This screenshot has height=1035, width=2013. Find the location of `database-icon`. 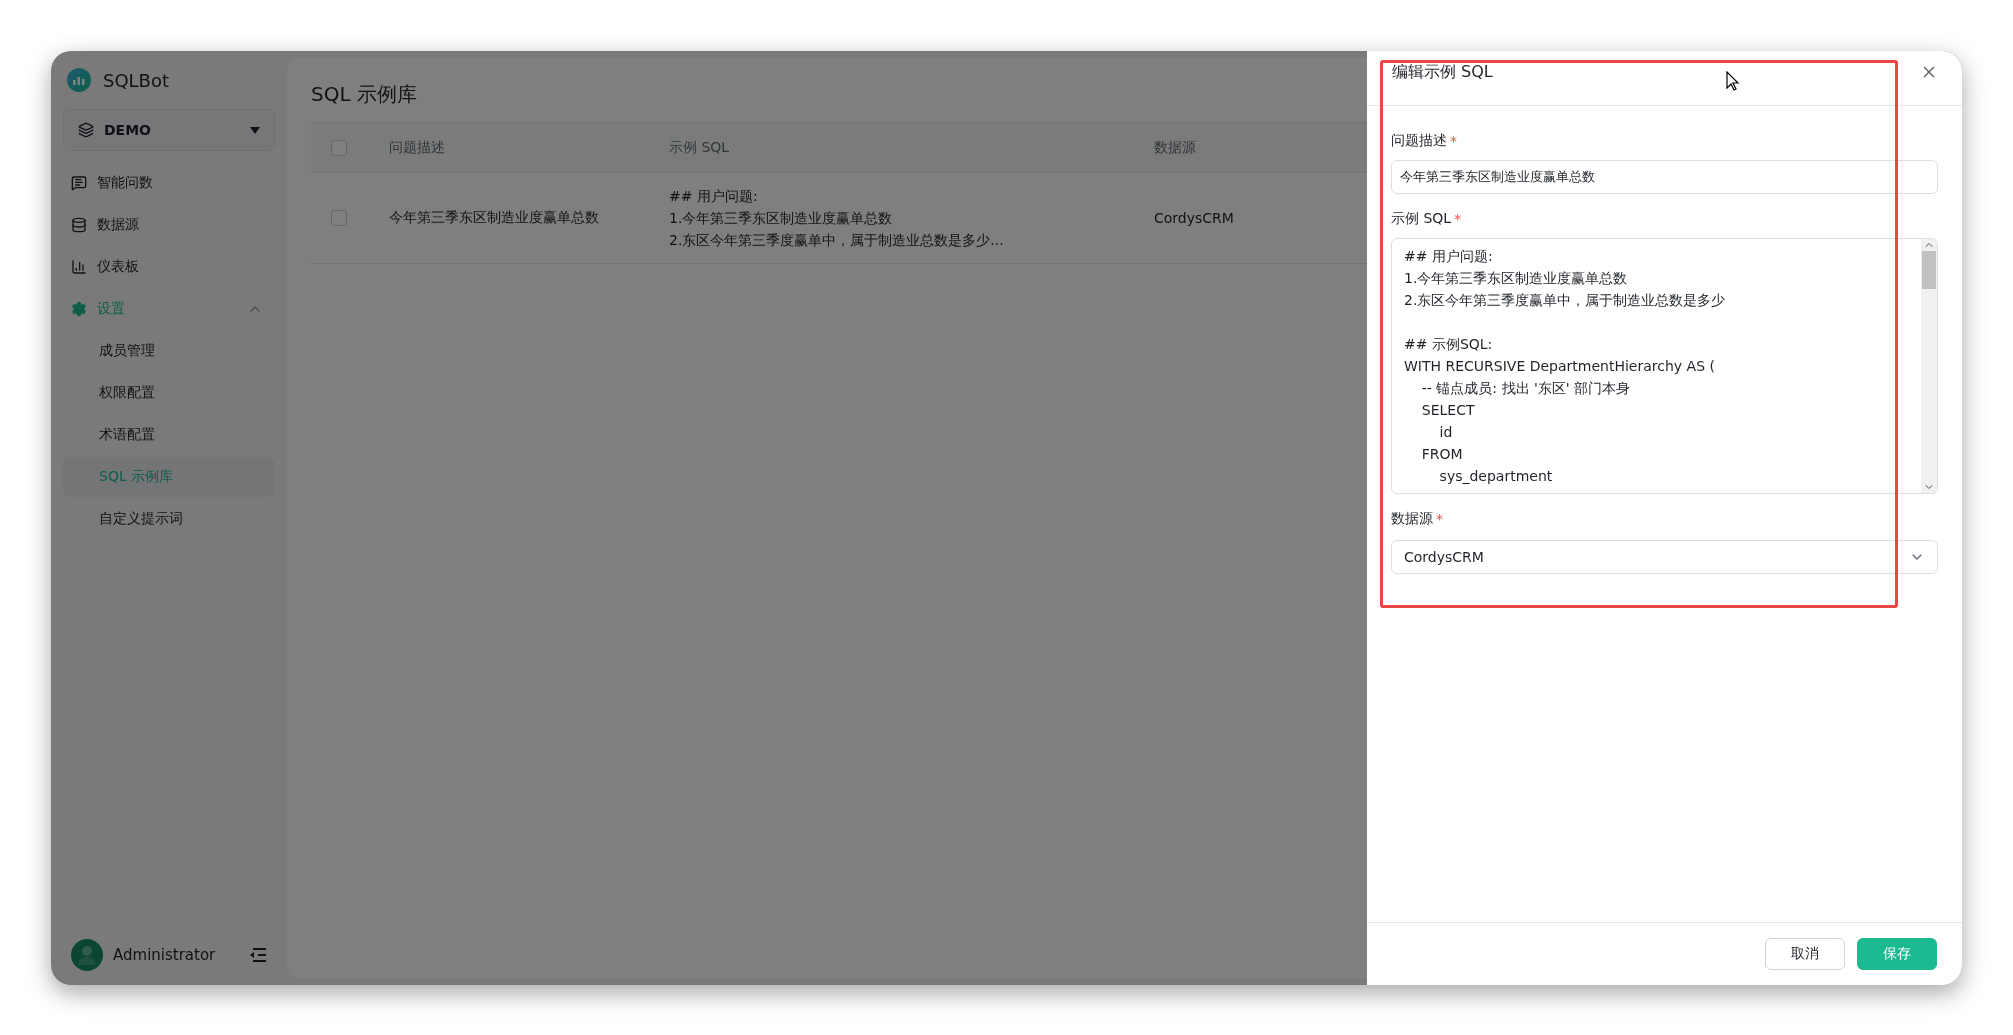

database-icon is located at coordinates (79, 225).